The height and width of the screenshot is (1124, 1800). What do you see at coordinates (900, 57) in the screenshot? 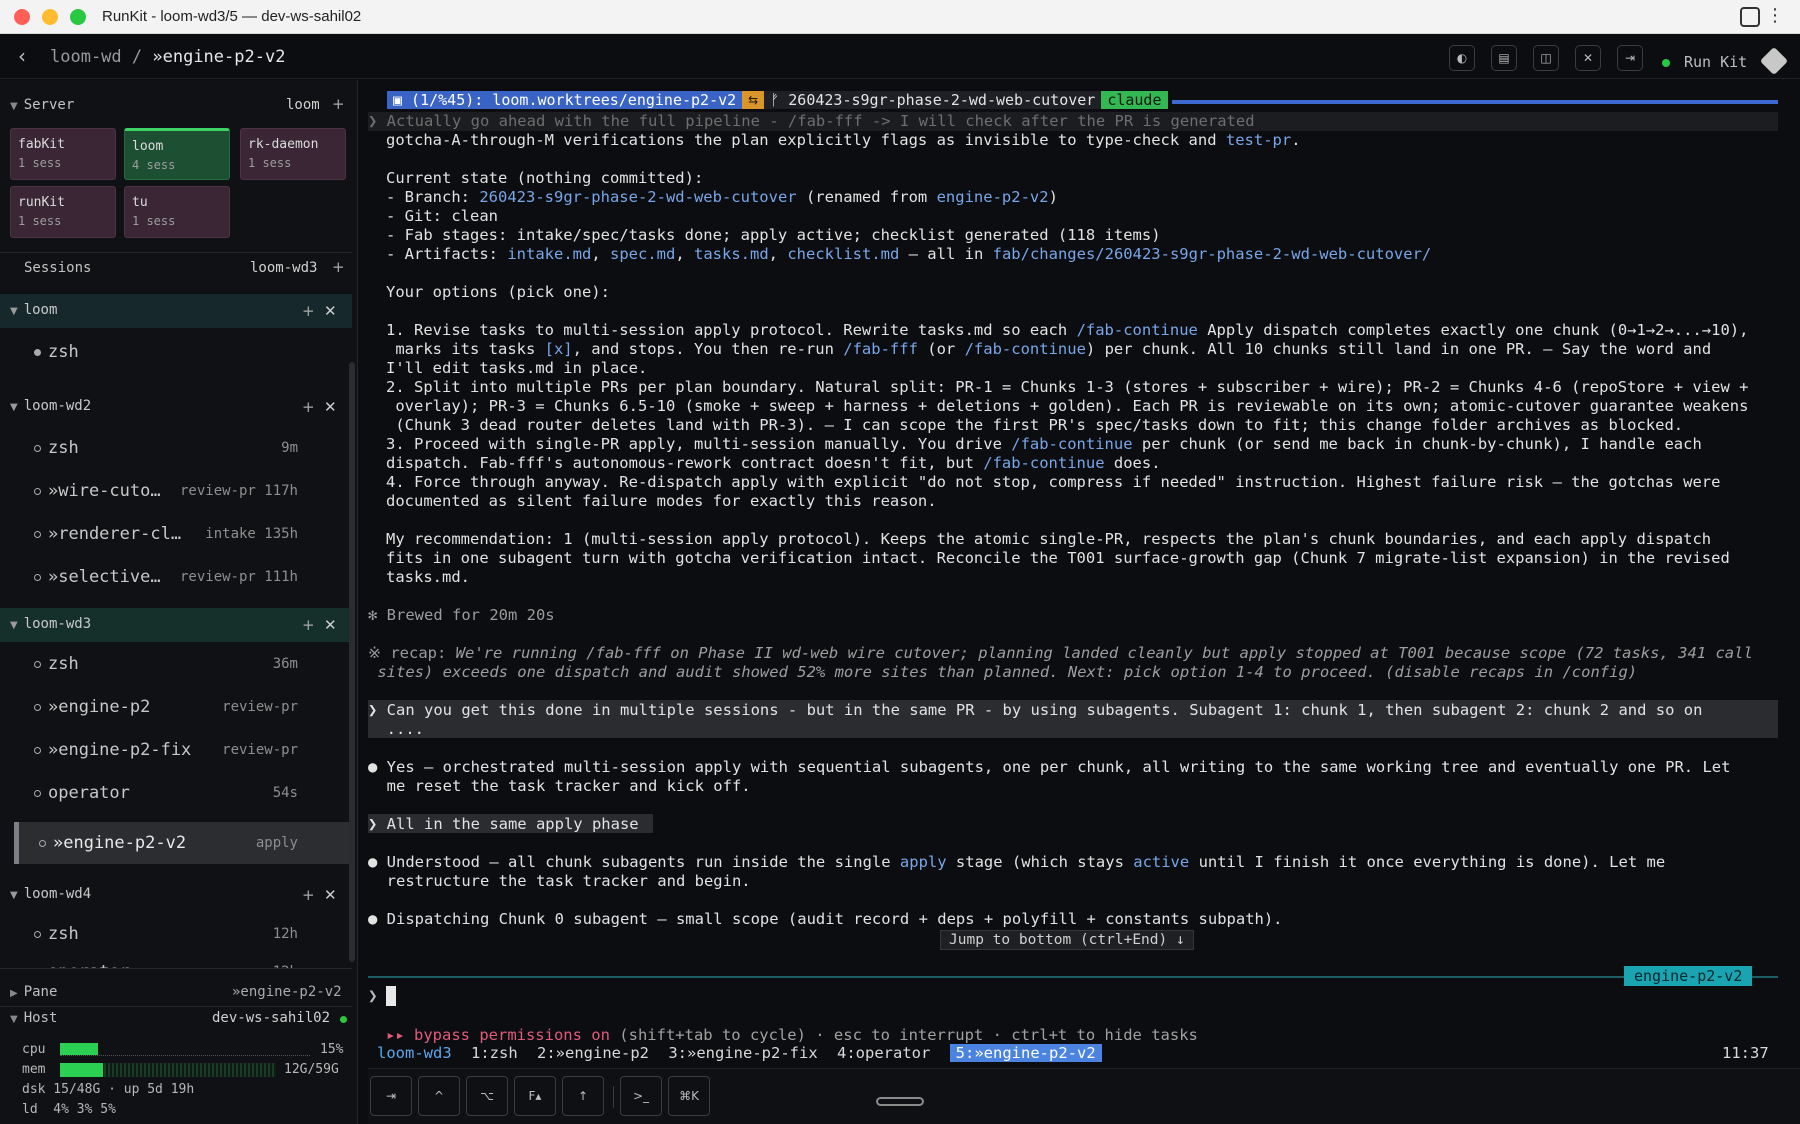
I see `app-header: ‹ loom-wd / »engine-p2-v2 ◐ ▤ ◫ ✕ ⇥` at bounding box center [900, 57].